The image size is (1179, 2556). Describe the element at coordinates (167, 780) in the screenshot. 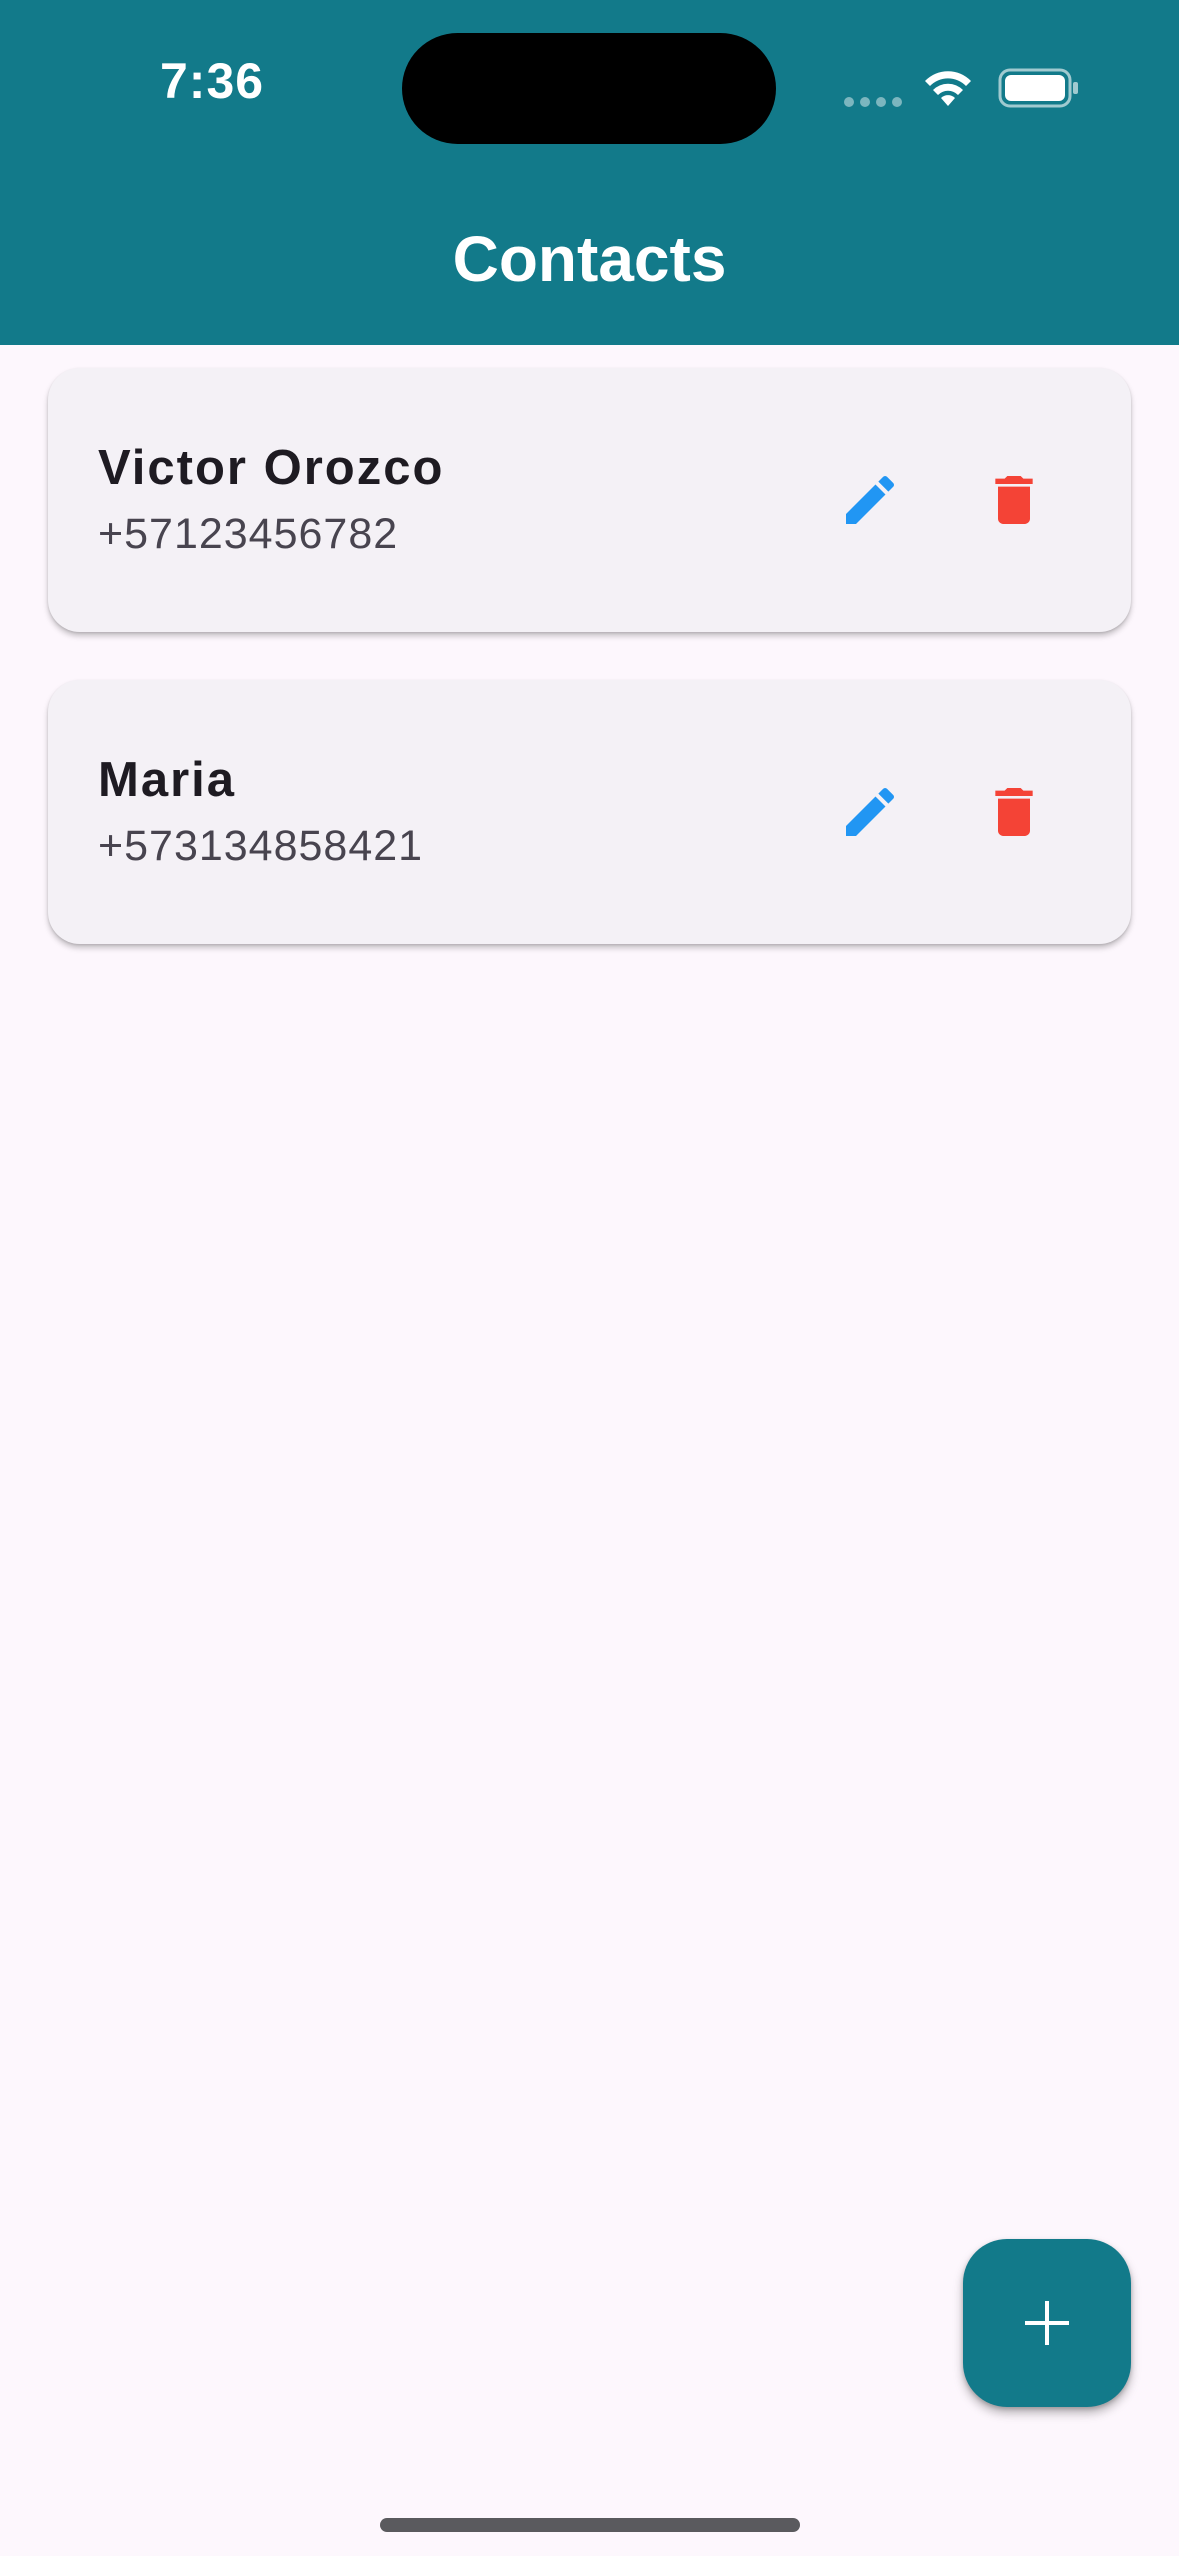

I see `contact-name: Maria` at that location.